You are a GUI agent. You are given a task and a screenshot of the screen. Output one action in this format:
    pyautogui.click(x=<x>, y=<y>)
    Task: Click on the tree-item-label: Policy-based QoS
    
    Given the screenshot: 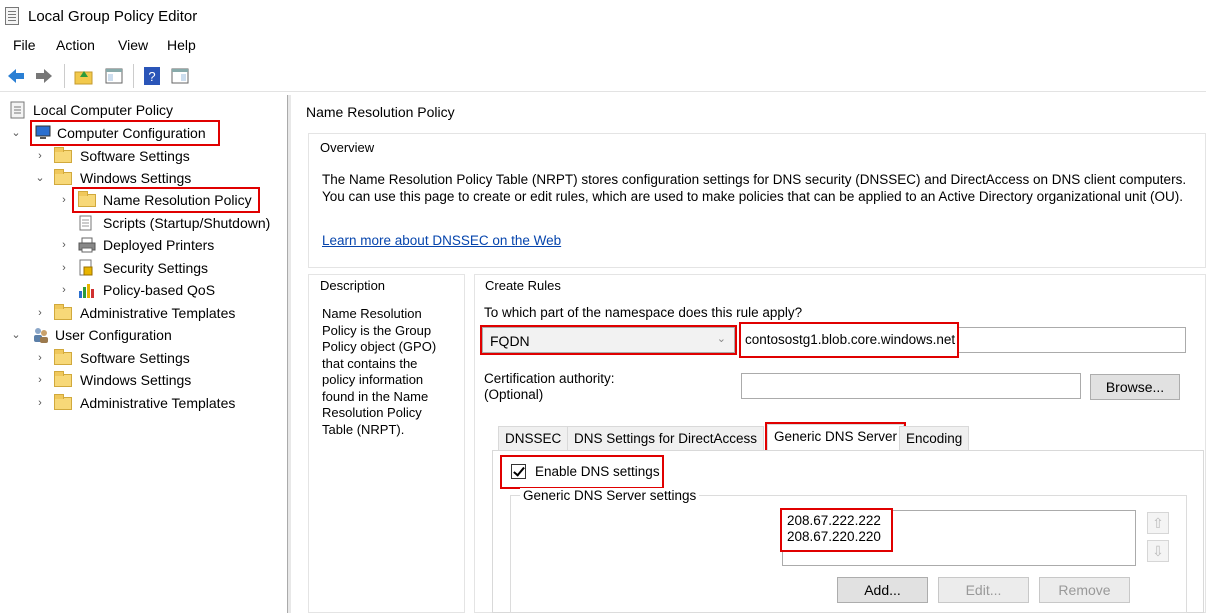 What is the action you would take?
    pyautogui.click(x=159, y=290)
    